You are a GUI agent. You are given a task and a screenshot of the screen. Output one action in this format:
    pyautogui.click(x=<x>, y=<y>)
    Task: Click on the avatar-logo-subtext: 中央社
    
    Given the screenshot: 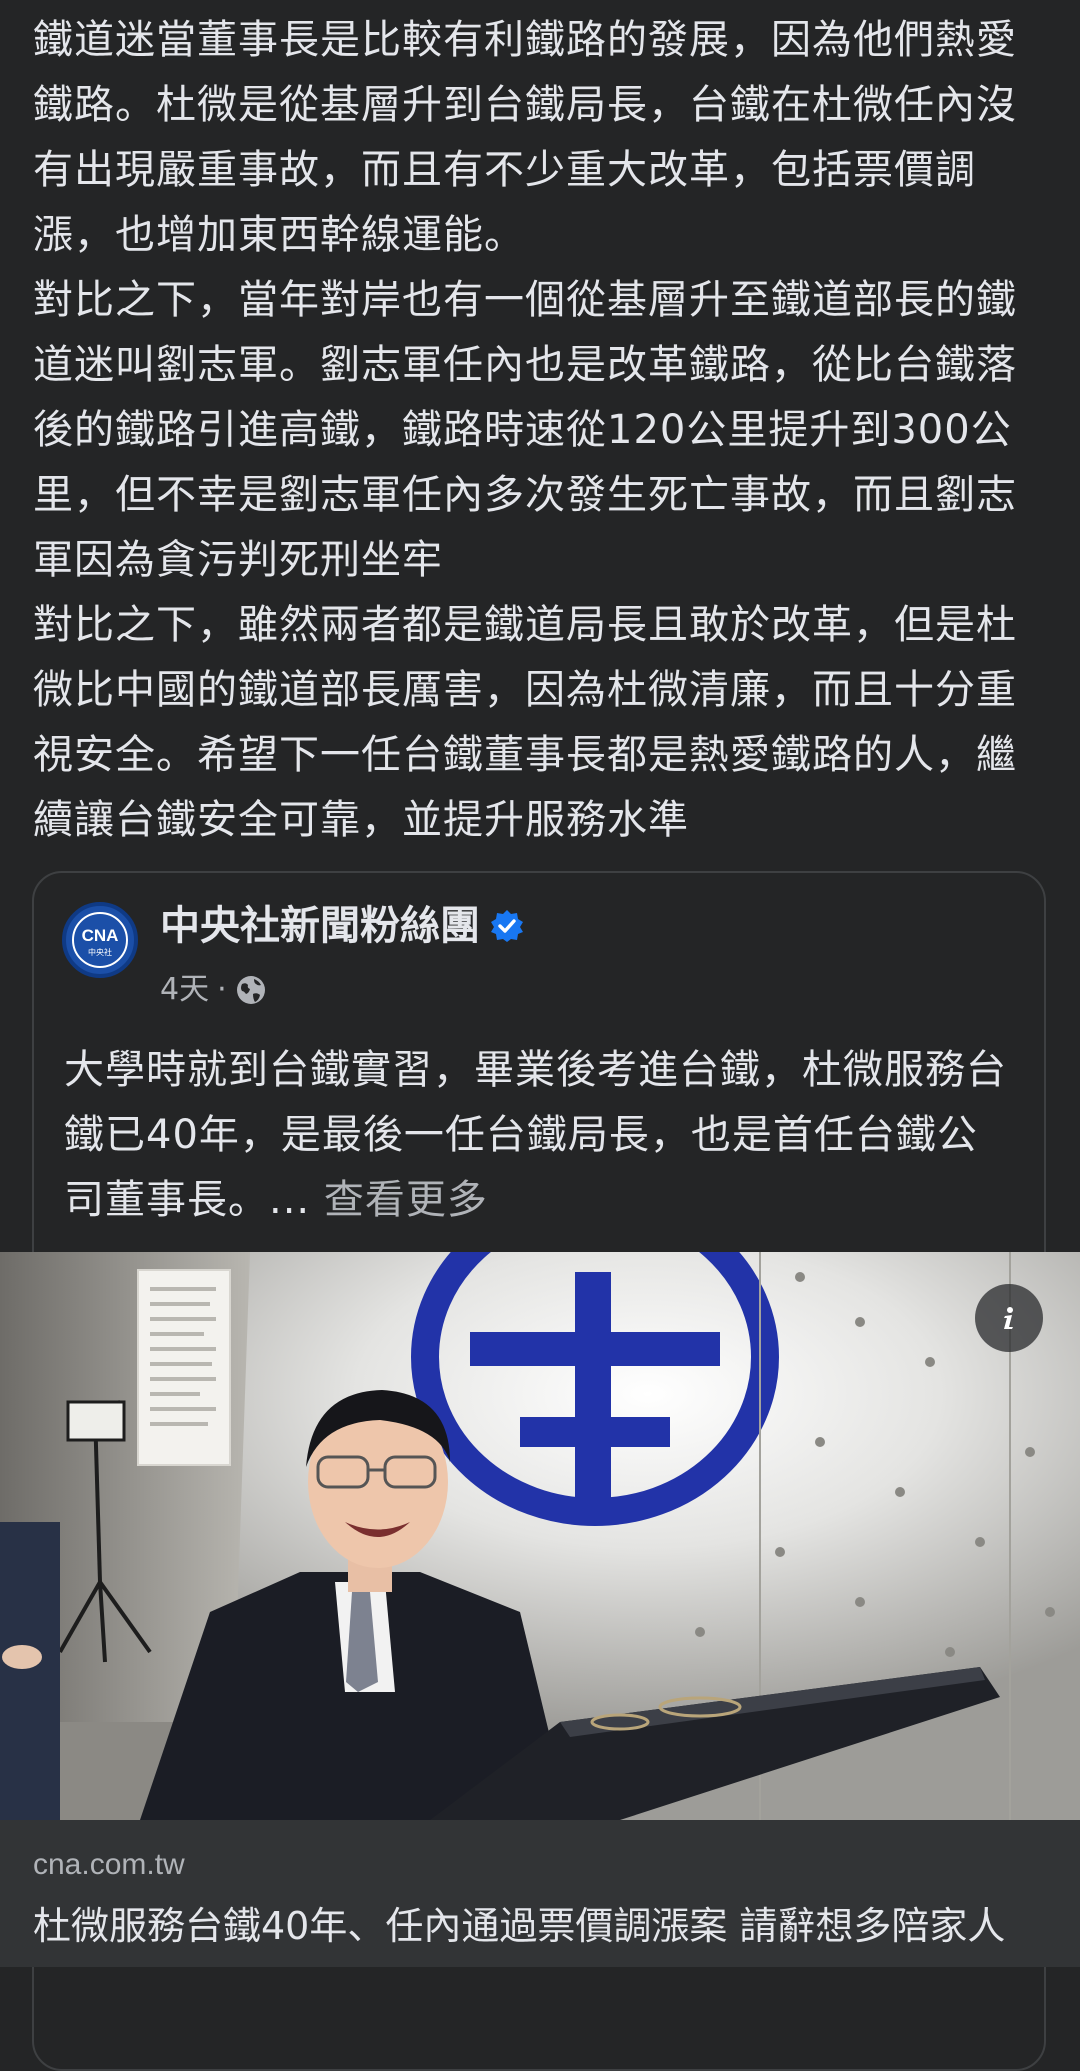 What is the action you would take?
    pyautogui.click(x=100, y=952)
    